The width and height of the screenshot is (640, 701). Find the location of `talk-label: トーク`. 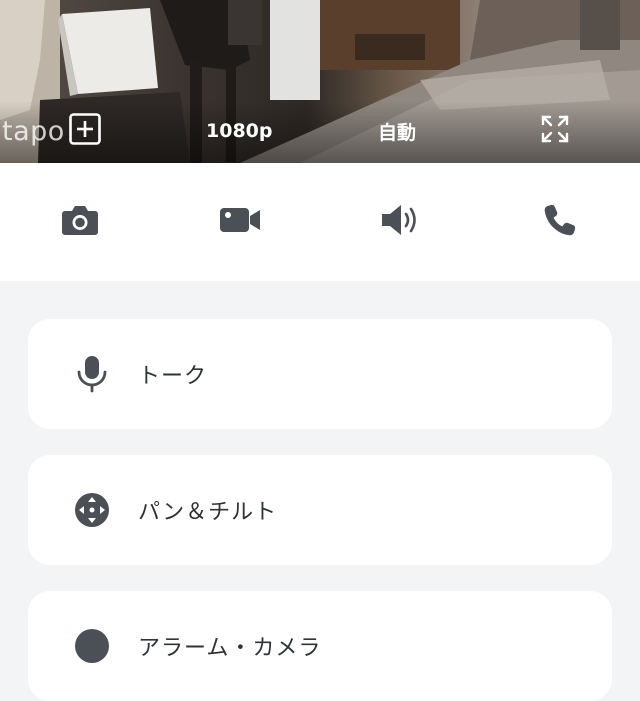

talk-label: トーク is located at coordinates (173, 376).